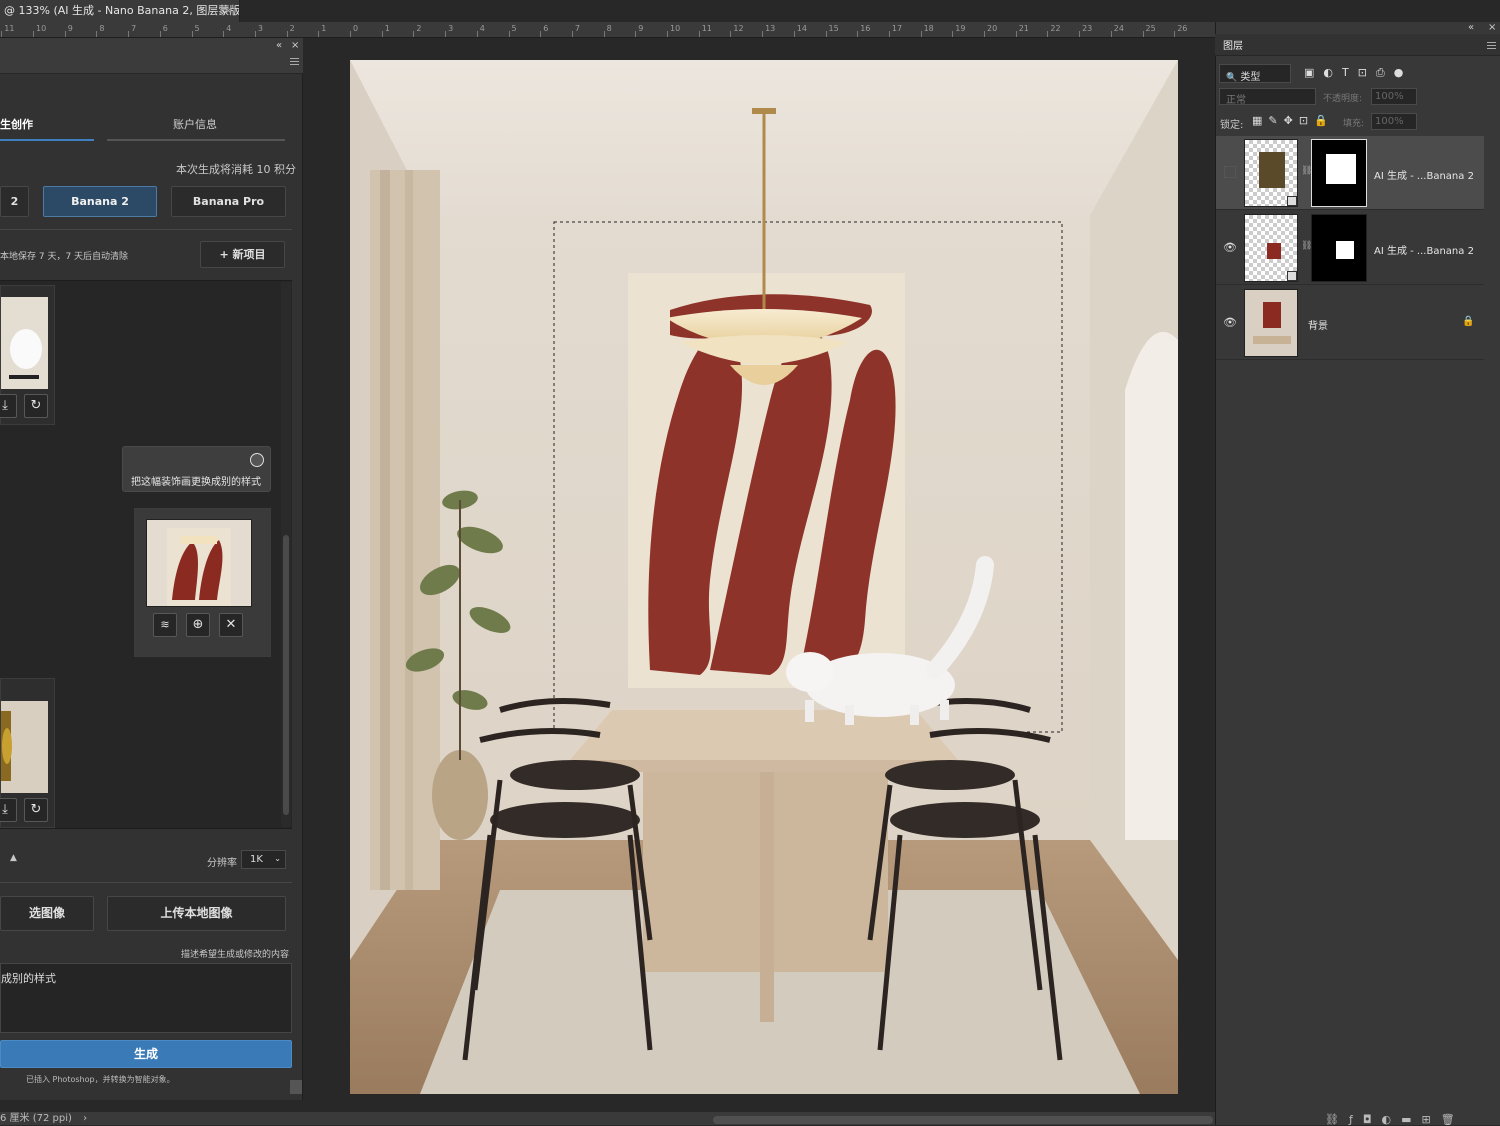  I want to click on ruler-tick-label: 20, so click(992, 28).